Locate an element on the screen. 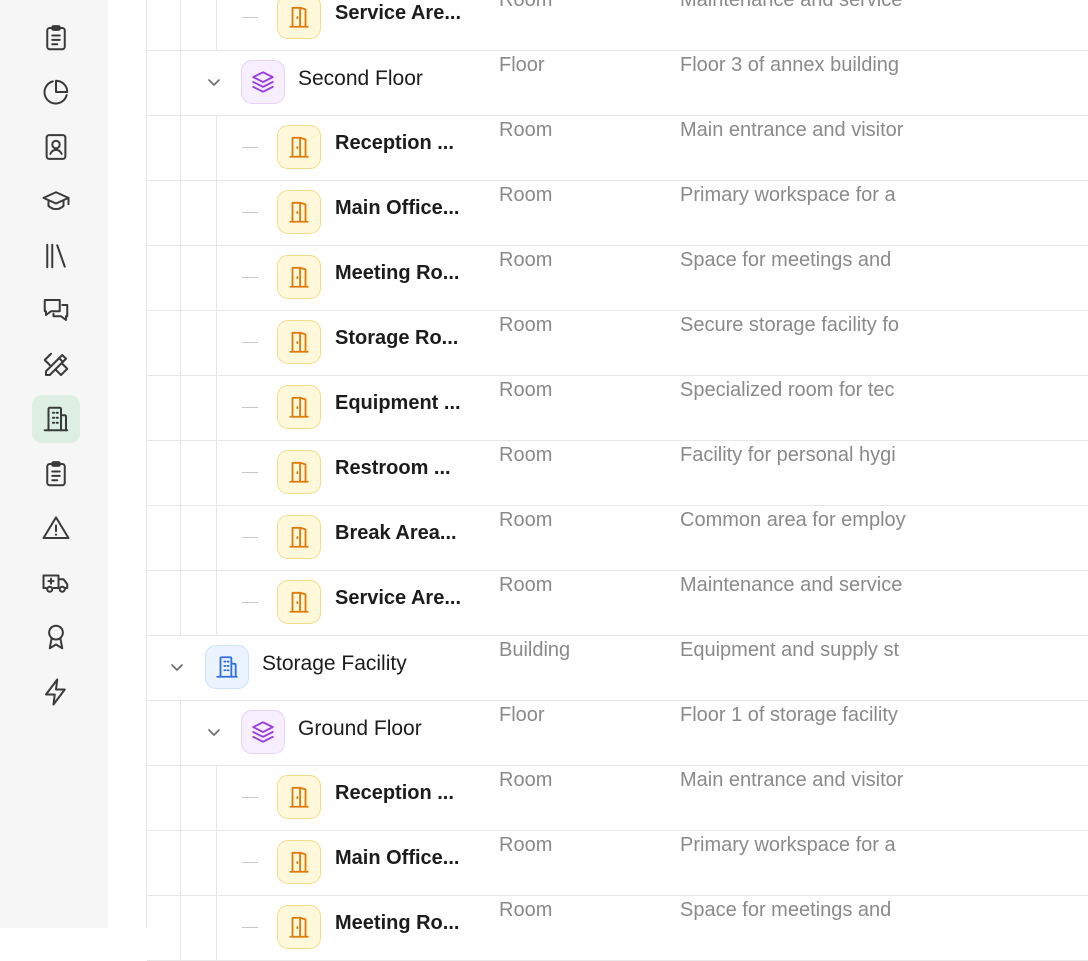 The width and height of the screenshot is (1088, 961). ambulance-icon is located at coordinates (55, 583).